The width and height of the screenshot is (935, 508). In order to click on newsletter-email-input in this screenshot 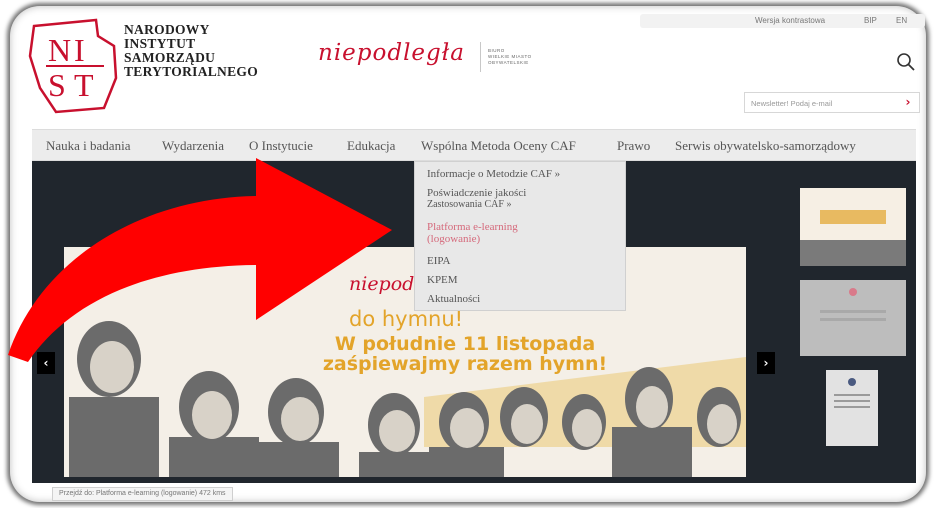, I will do `click(821, 103)`.